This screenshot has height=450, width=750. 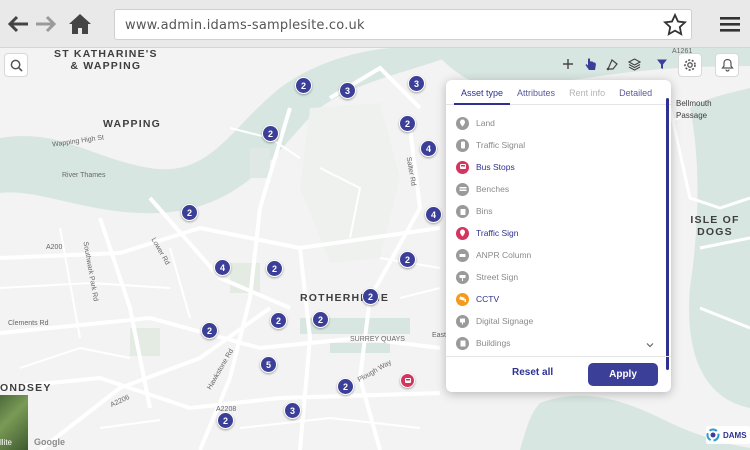 I want to click on area-label-isle-of-dogs: ISLE OF DOGS, so click(x=715, y=226).